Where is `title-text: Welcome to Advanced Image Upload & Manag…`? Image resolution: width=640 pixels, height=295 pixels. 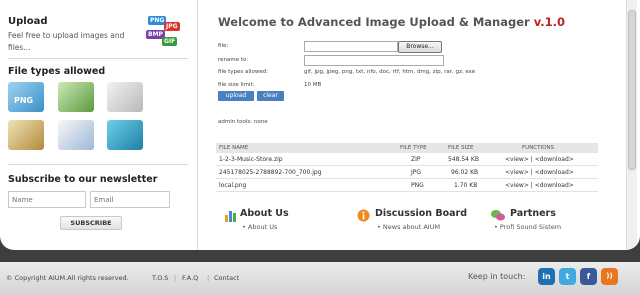
title-text: Welcome to Advanced Image Upload & Manag… is located at coordinates (374, 22).